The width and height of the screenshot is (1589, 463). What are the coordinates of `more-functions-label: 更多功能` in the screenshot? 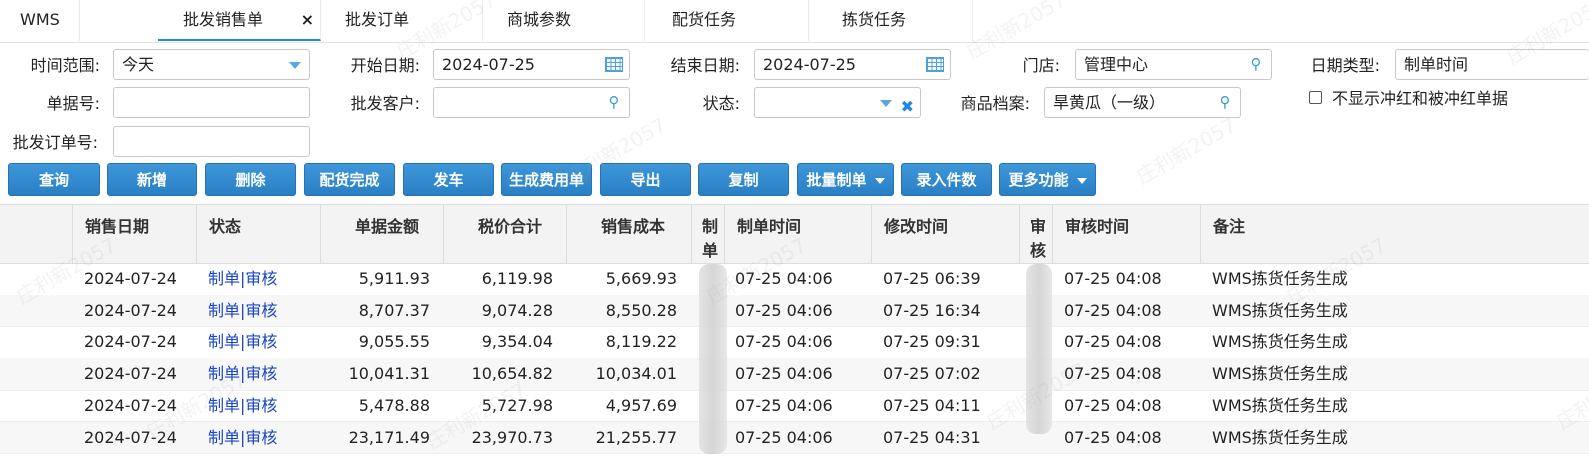 It's located at (1038, 180).